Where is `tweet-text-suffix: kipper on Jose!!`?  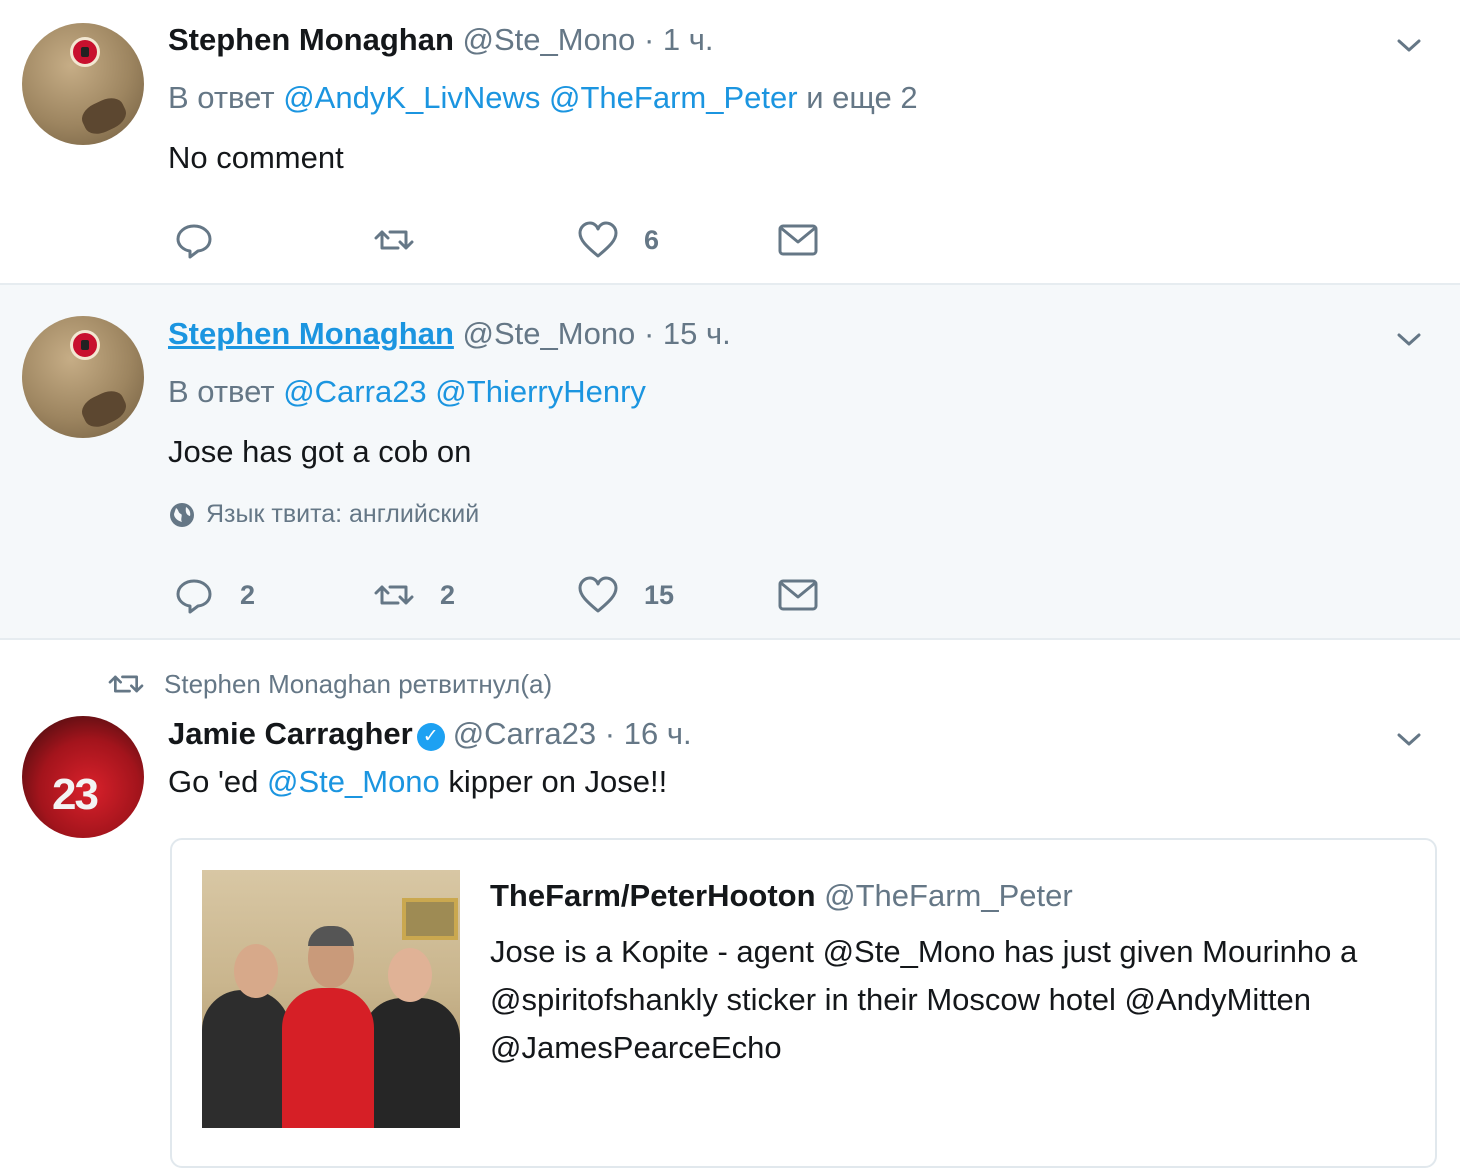
tweet-text-suffix: kipper on Jose!! is located at coordinates (558, 781).